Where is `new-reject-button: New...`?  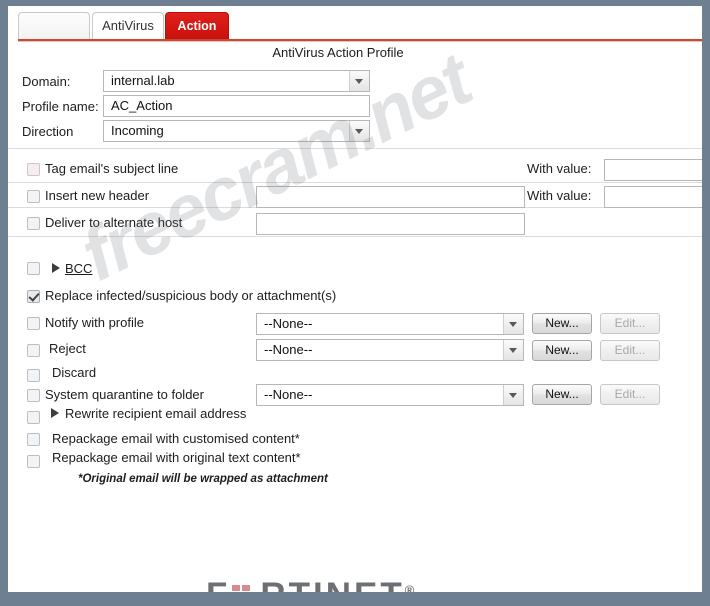
new-reject-button: New... is located at coordinates (562, 350).